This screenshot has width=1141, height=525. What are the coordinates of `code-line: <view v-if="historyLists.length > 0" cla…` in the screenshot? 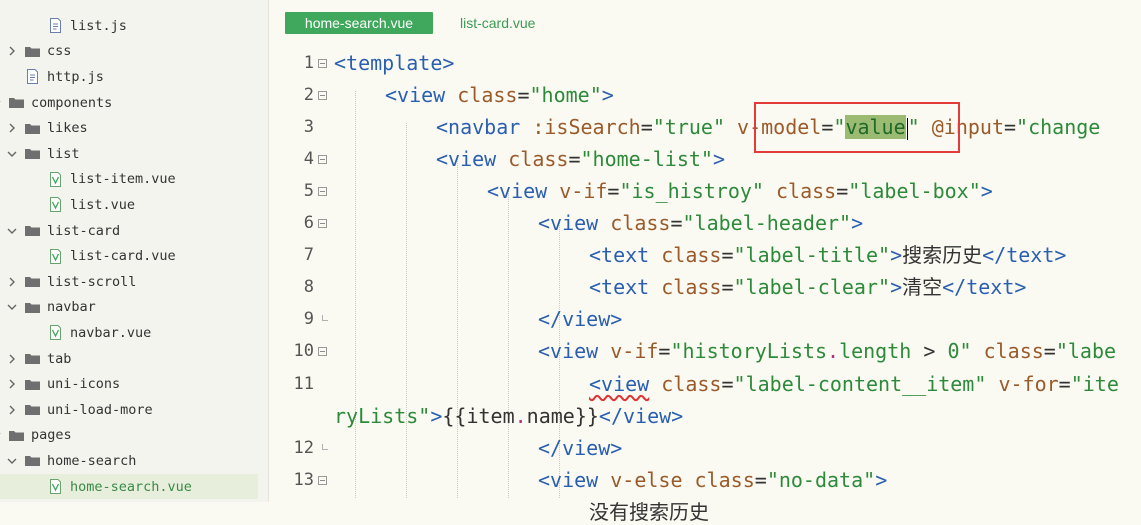 It's located at (827, 351).